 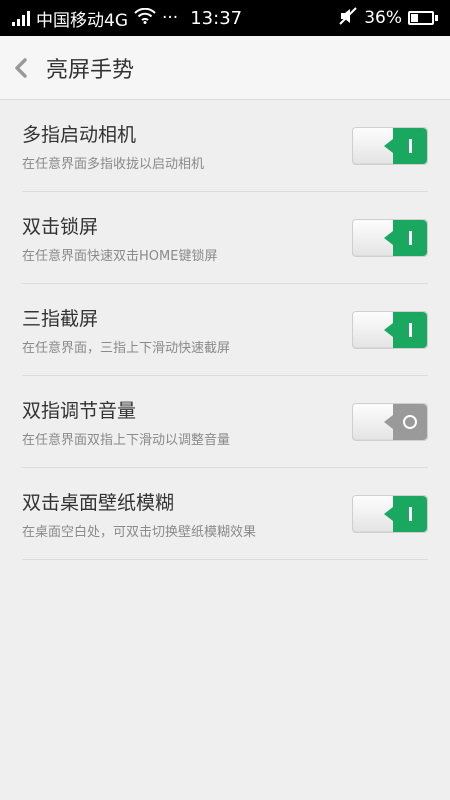 What do you see at coordinates (225, 422) in the screenshot?
I see `setting-row-two-finger-volume: 双指调节音量 在任意界面双指上下滑动以调整音量` at bounding box center [225, 422].